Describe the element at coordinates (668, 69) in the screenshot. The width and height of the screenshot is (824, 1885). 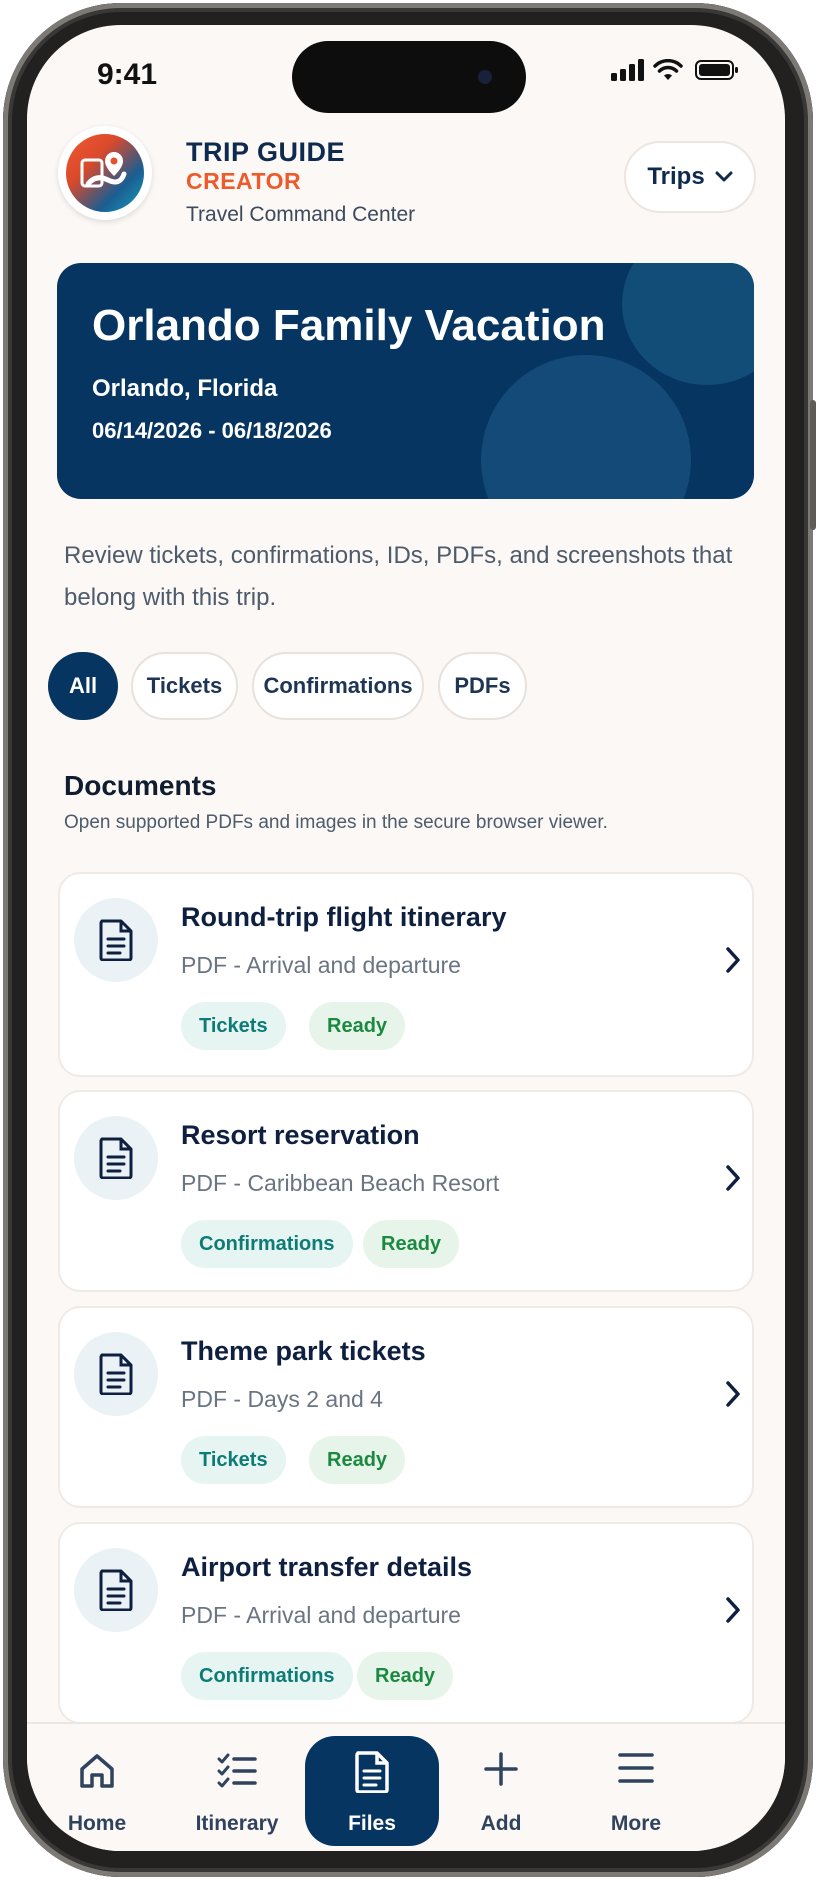
I see `wifi-icon` at that location.